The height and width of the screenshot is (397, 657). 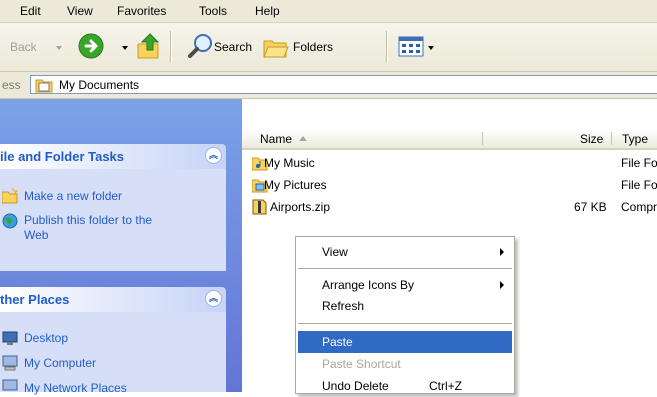 I want to click on ctx-view: View, so click(x=405, y=252).